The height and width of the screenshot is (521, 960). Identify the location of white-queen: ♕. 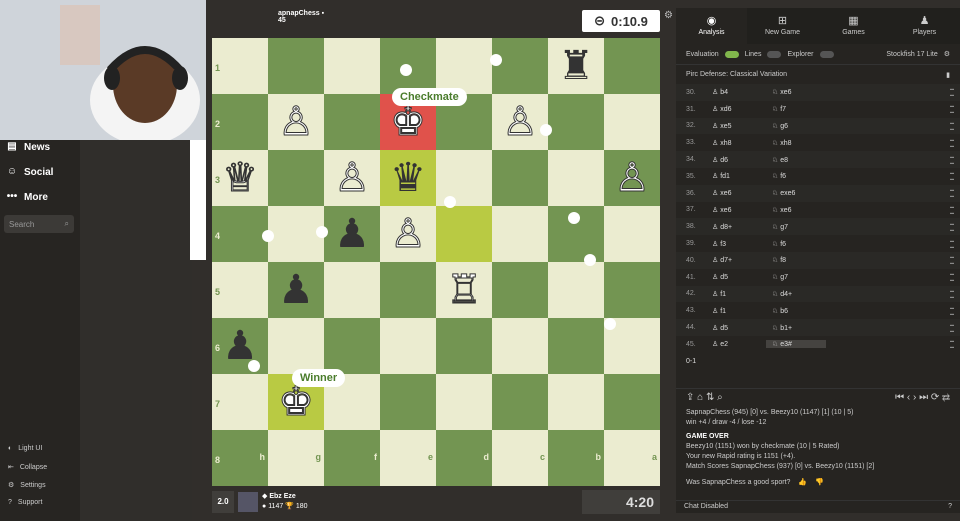
(240, 178).